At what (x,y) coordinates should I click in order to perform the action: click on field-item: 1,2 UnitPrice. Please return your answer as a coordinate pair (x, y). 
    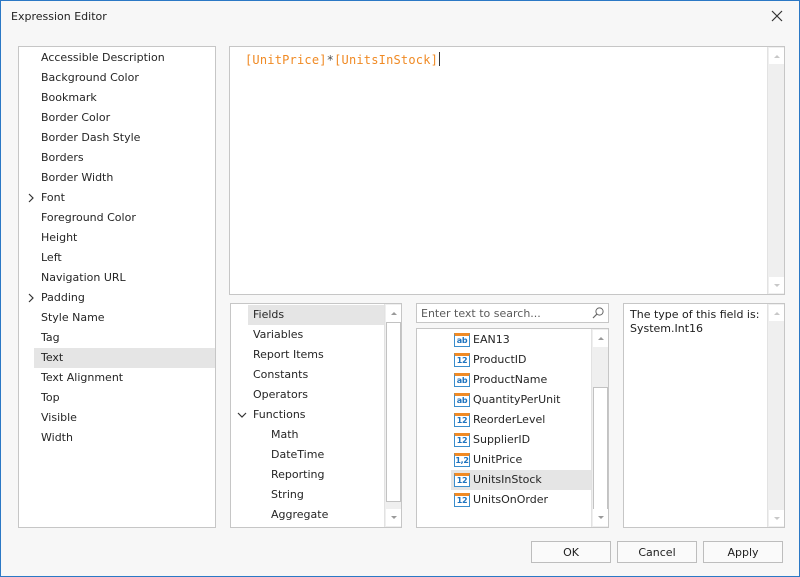
    Looking at the image, I should click on (521, 460).